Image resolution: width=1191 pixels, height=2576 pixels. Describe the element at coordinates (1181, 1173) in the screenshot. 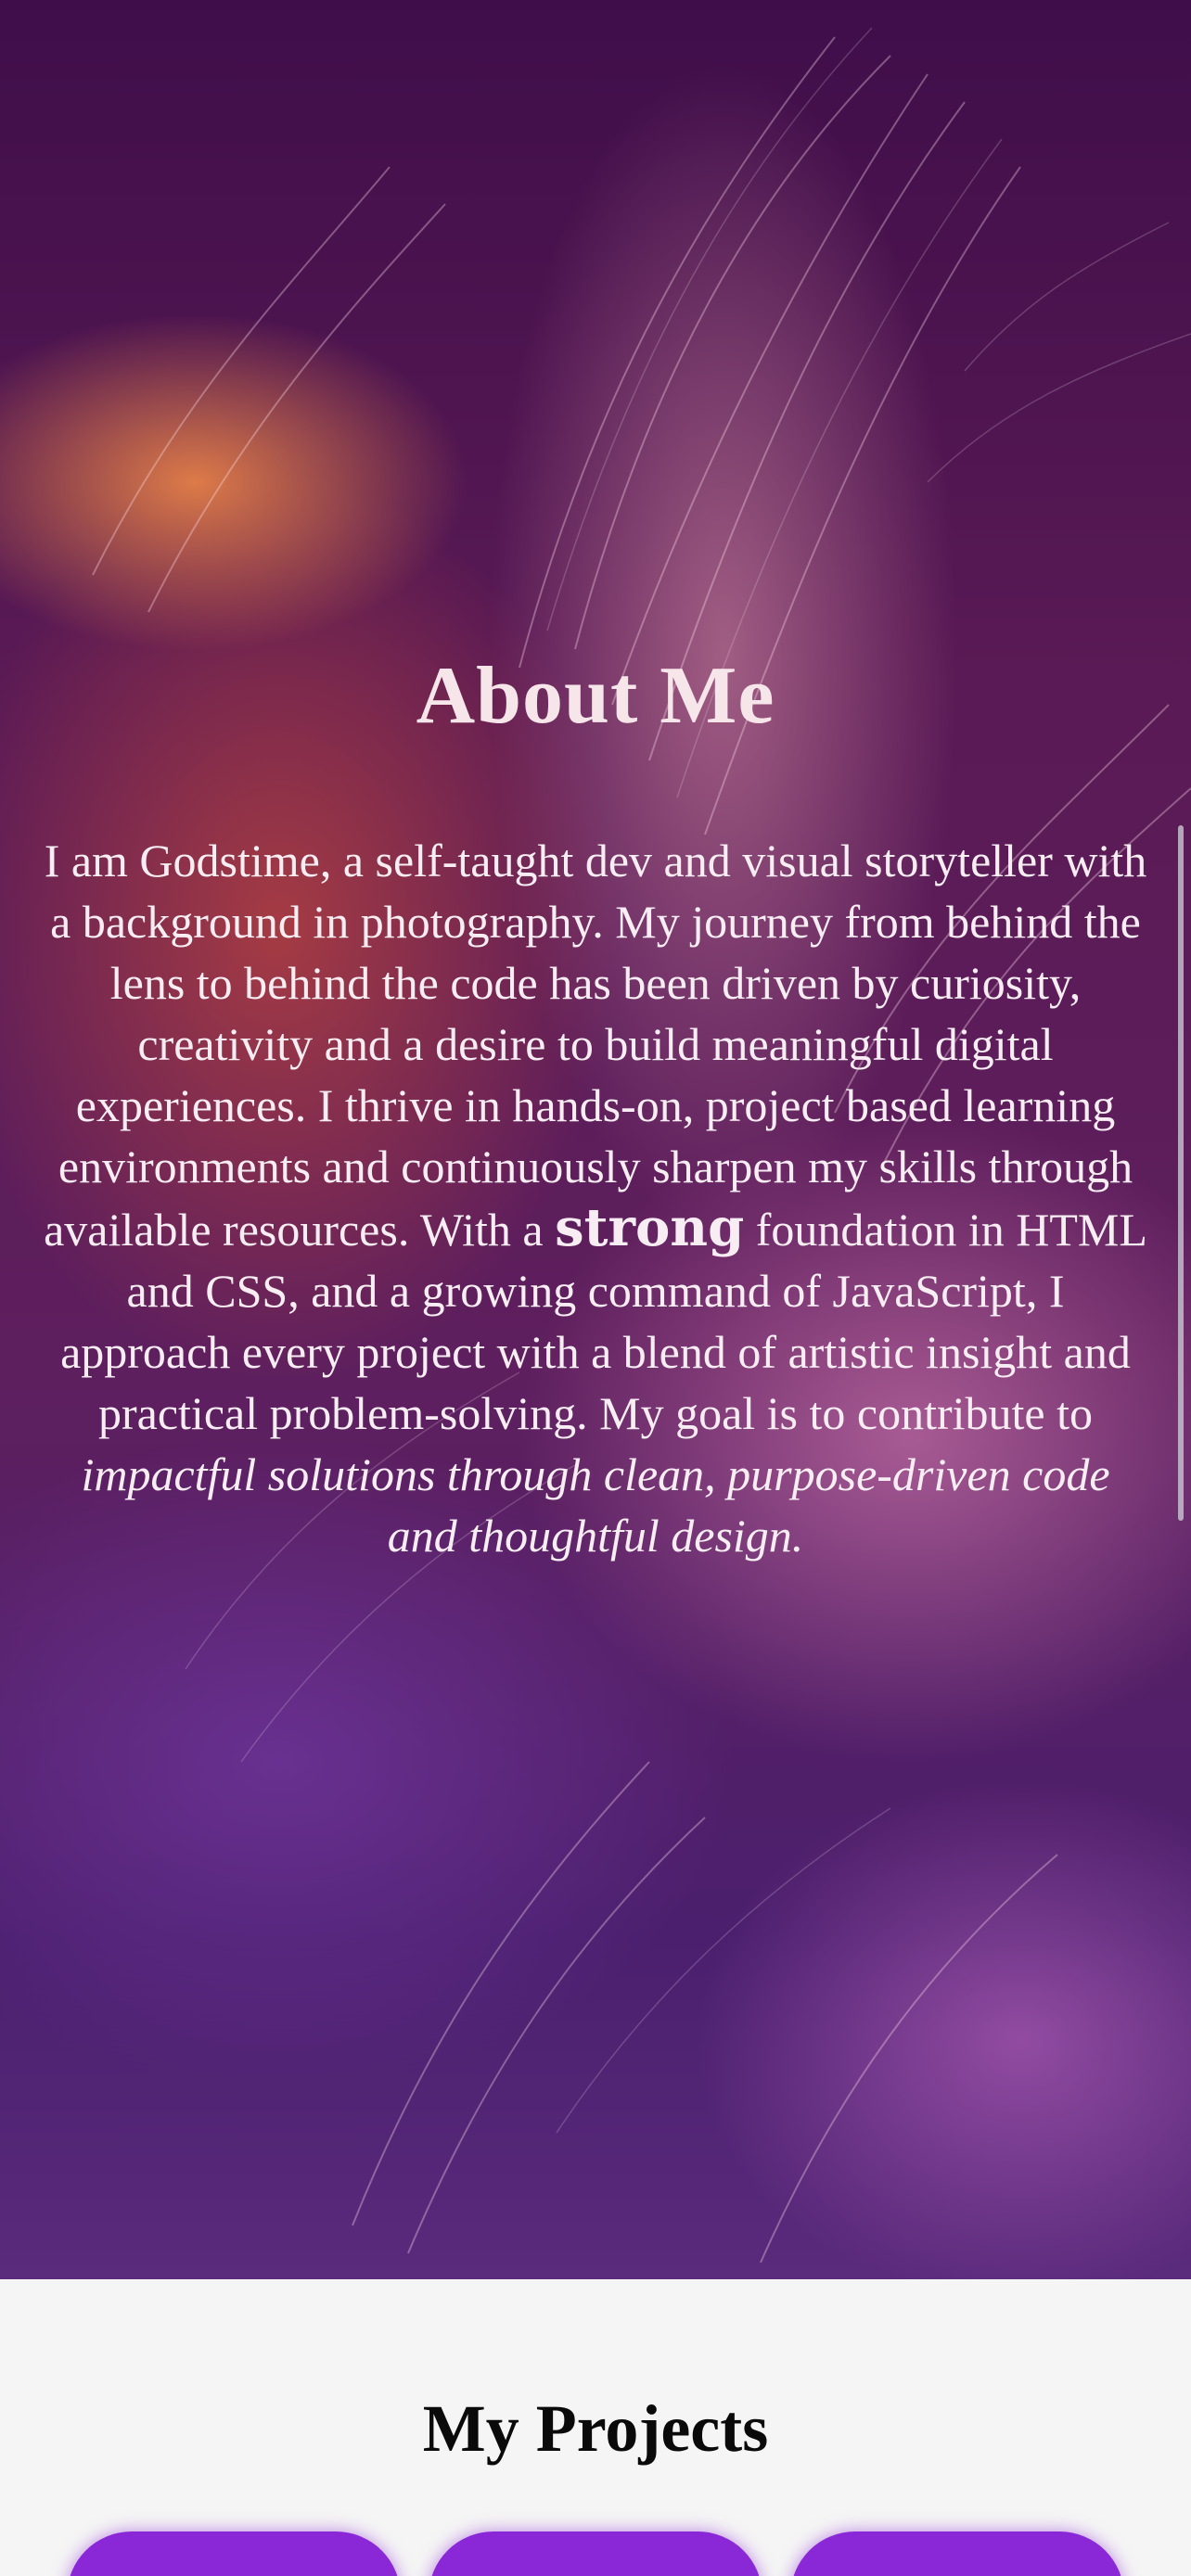

I see `scrollbar` at that location.